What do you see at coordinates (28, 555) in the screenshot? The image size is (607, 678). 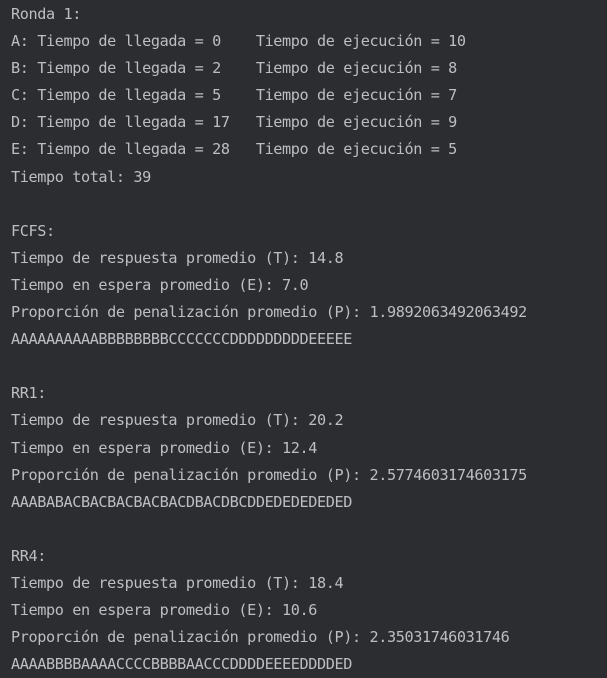 I see `rr4-header: RR4:` at bounding box center [28, 555].